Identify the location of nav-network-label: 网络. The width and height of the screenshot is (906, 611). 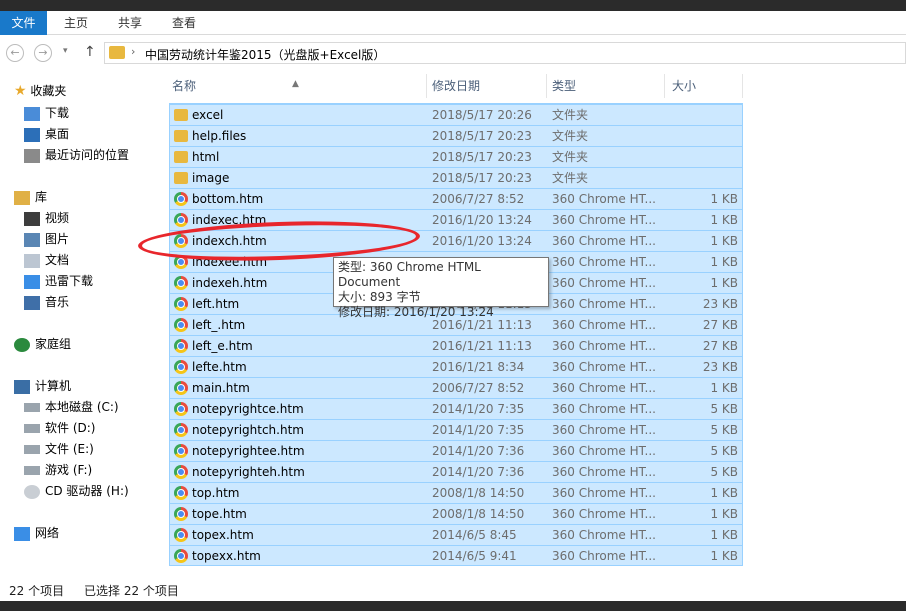
(47, 533).